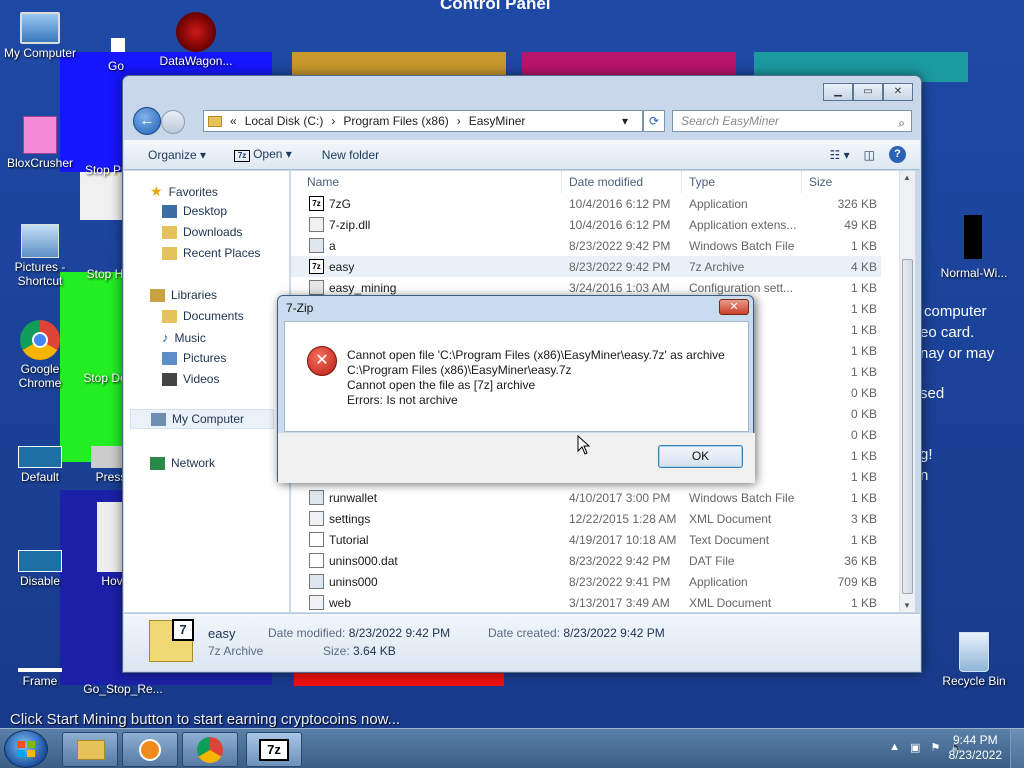 The width and height of the screenshot is (1024, 768). What do you see at coordinates (932, 393) in the screenshot?
I see `background-text-4: sed` at bounding box center [932, 393].